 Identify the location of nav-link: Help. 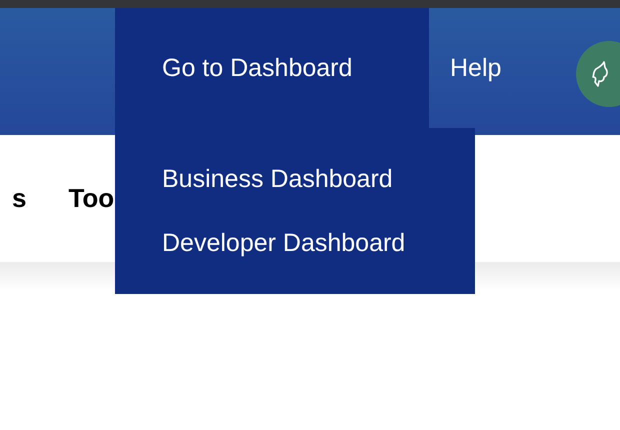
(465, 68).